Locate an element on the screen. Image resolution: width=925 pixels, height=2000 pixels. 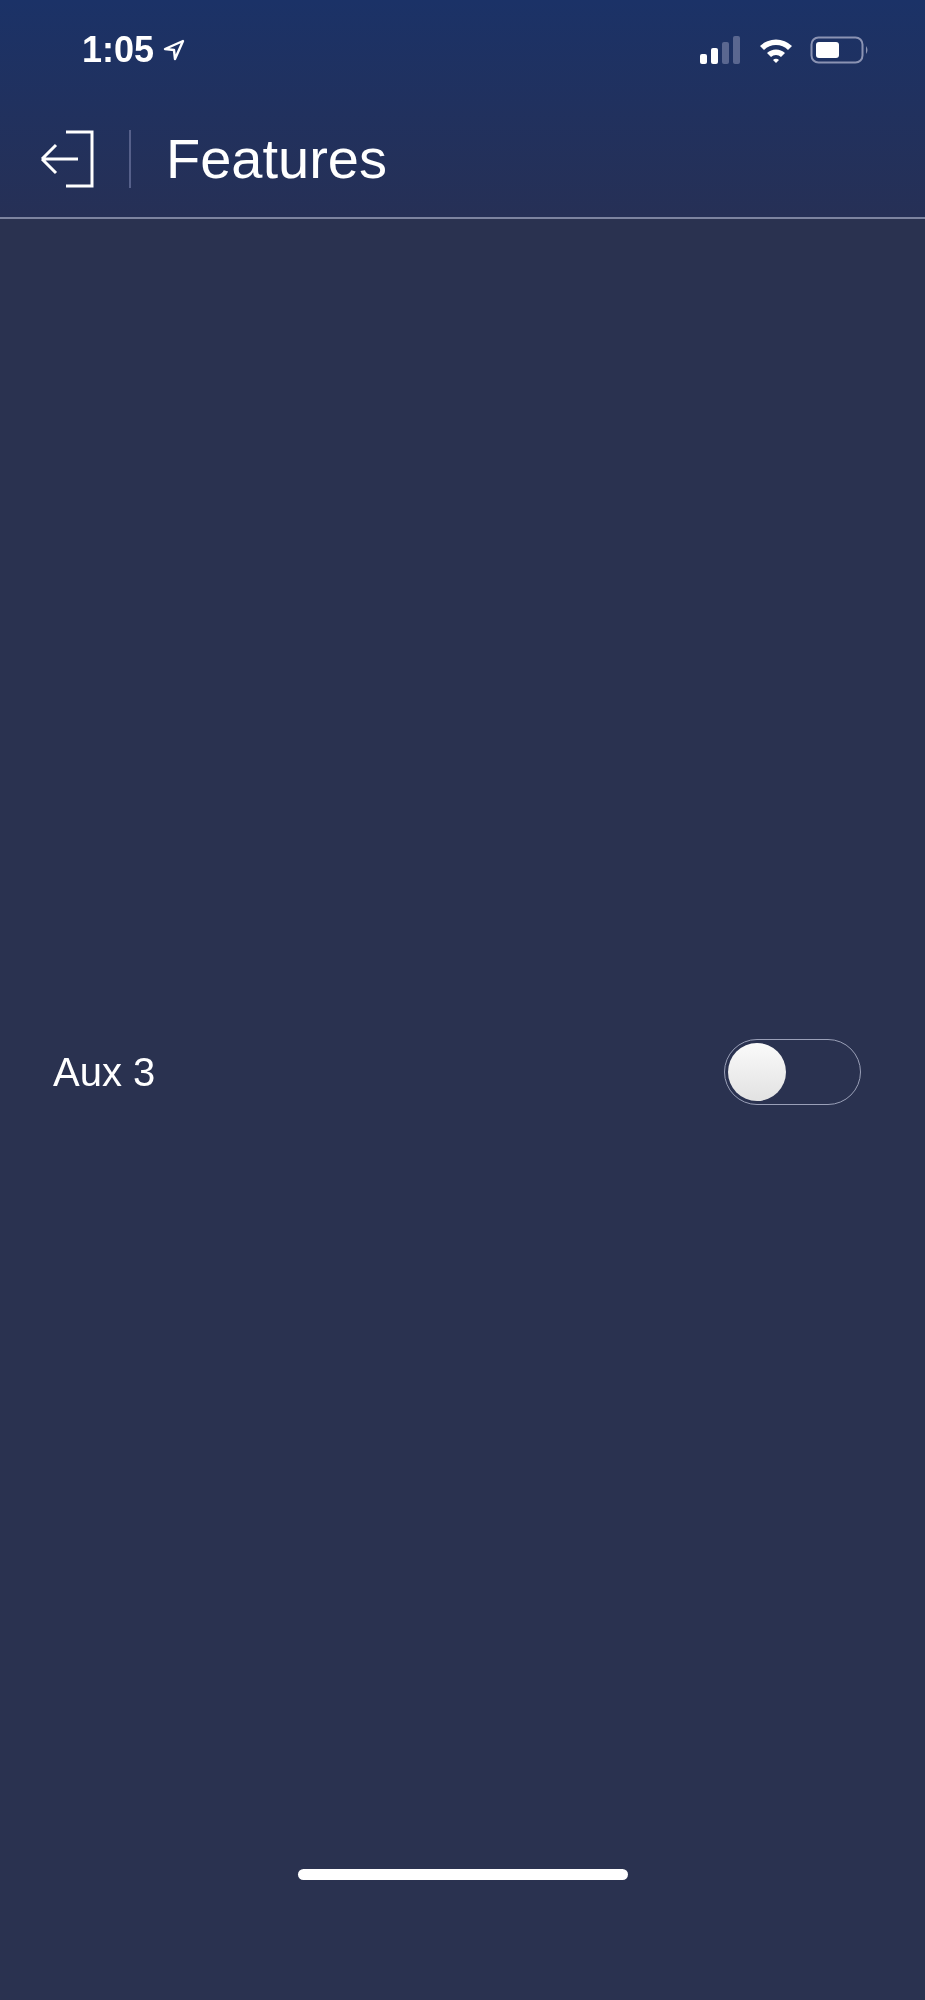
wifi-icon is located at coordinates (776, 50).